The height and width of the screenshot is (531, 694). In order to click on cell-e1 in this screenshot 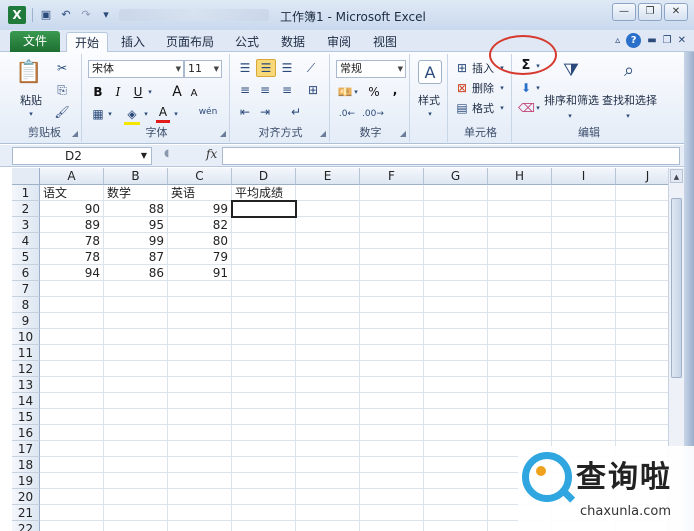, I will do `click(328, 193)`.